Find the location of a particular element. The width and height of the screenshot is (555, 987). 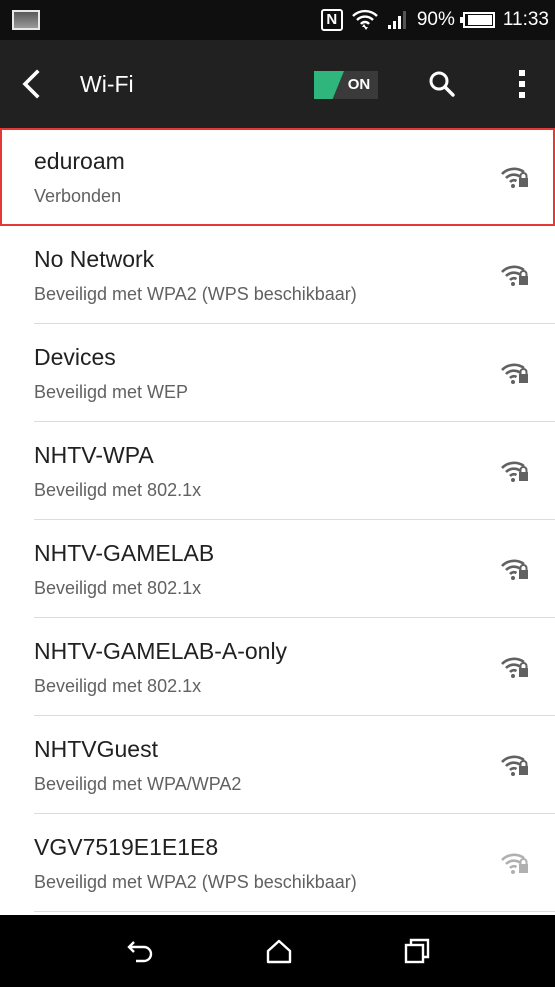

battery-icon is located at coordinates (477, 20).